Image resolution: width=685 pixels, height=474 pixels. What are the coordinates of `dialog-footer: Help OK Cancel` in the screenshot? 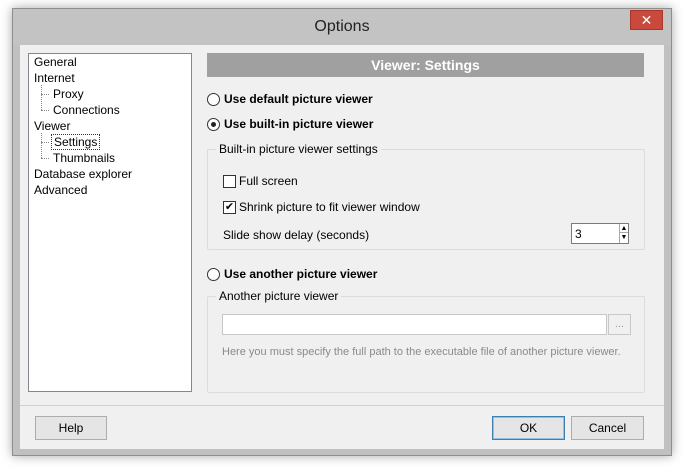 It's located at (342, 427).